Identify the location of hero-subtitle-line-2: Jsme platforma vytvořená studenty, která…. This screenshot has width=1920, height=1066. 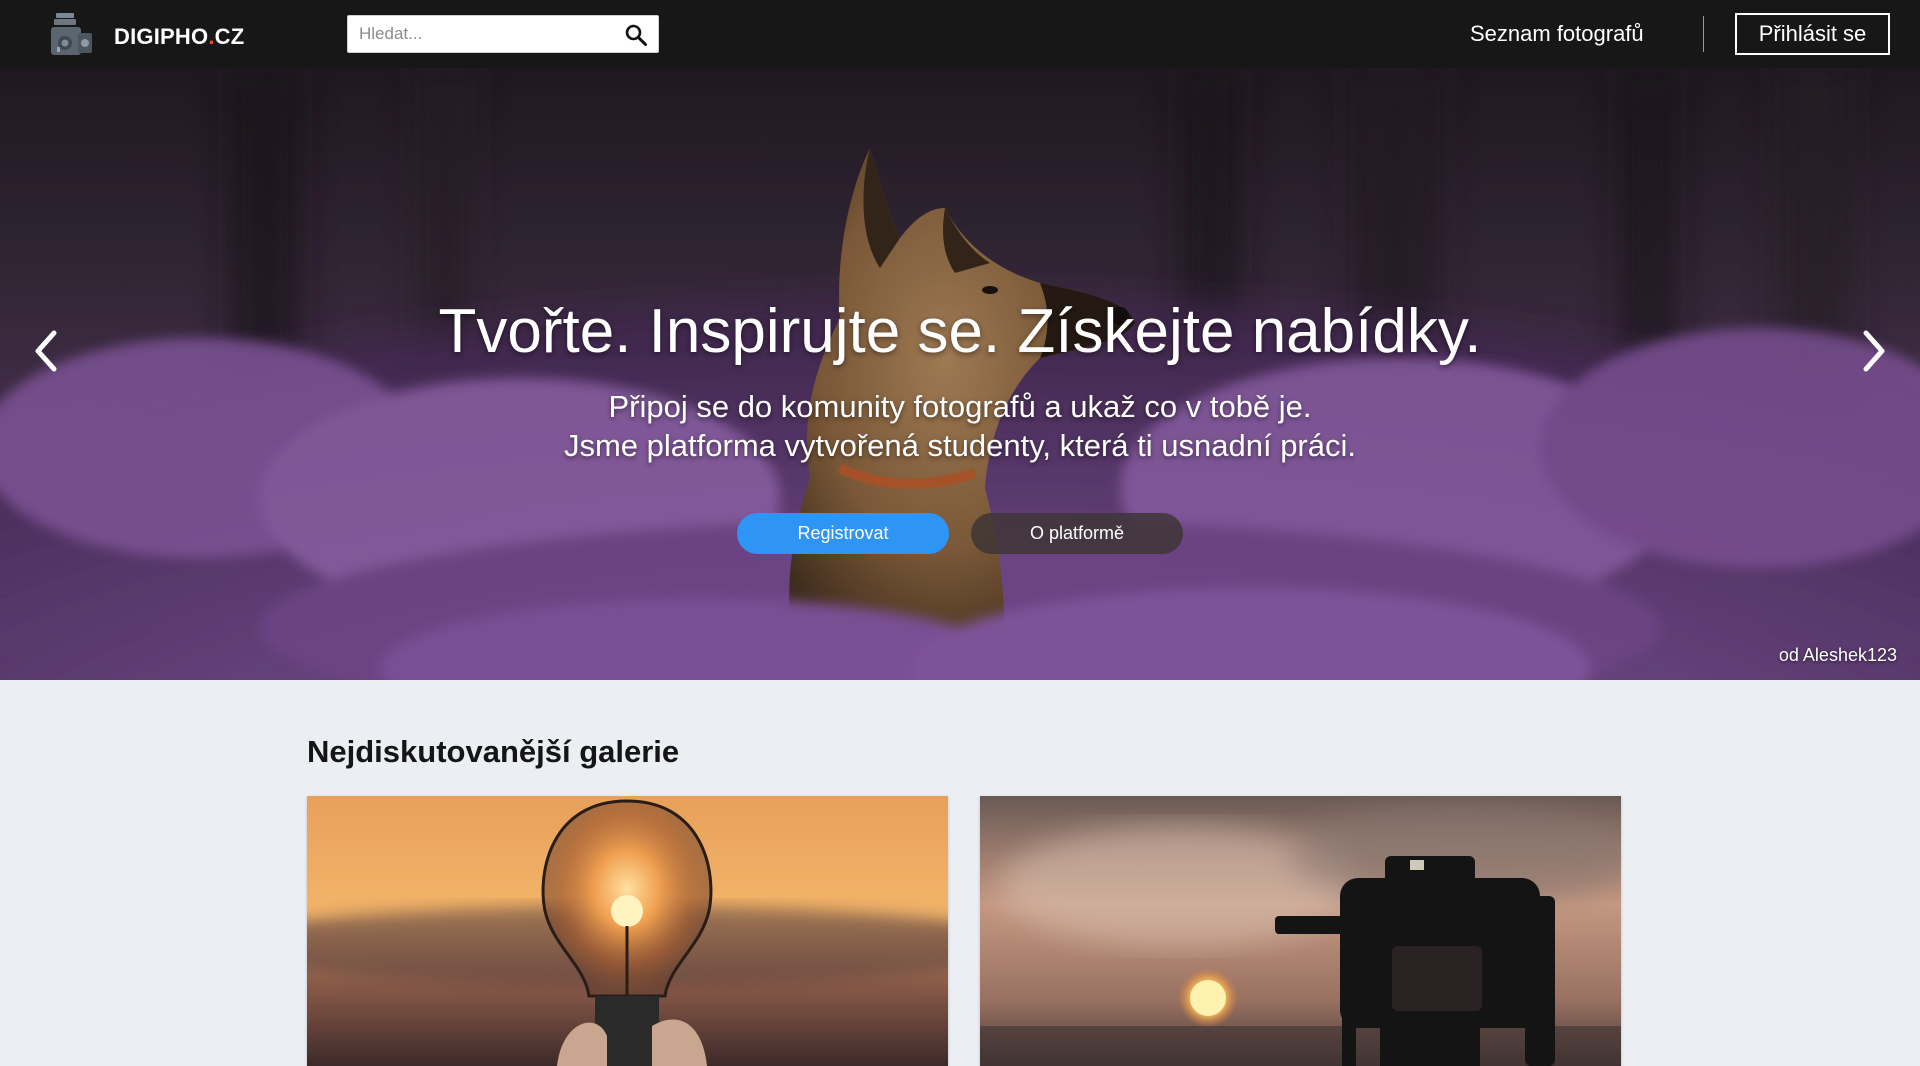
(959, 445).